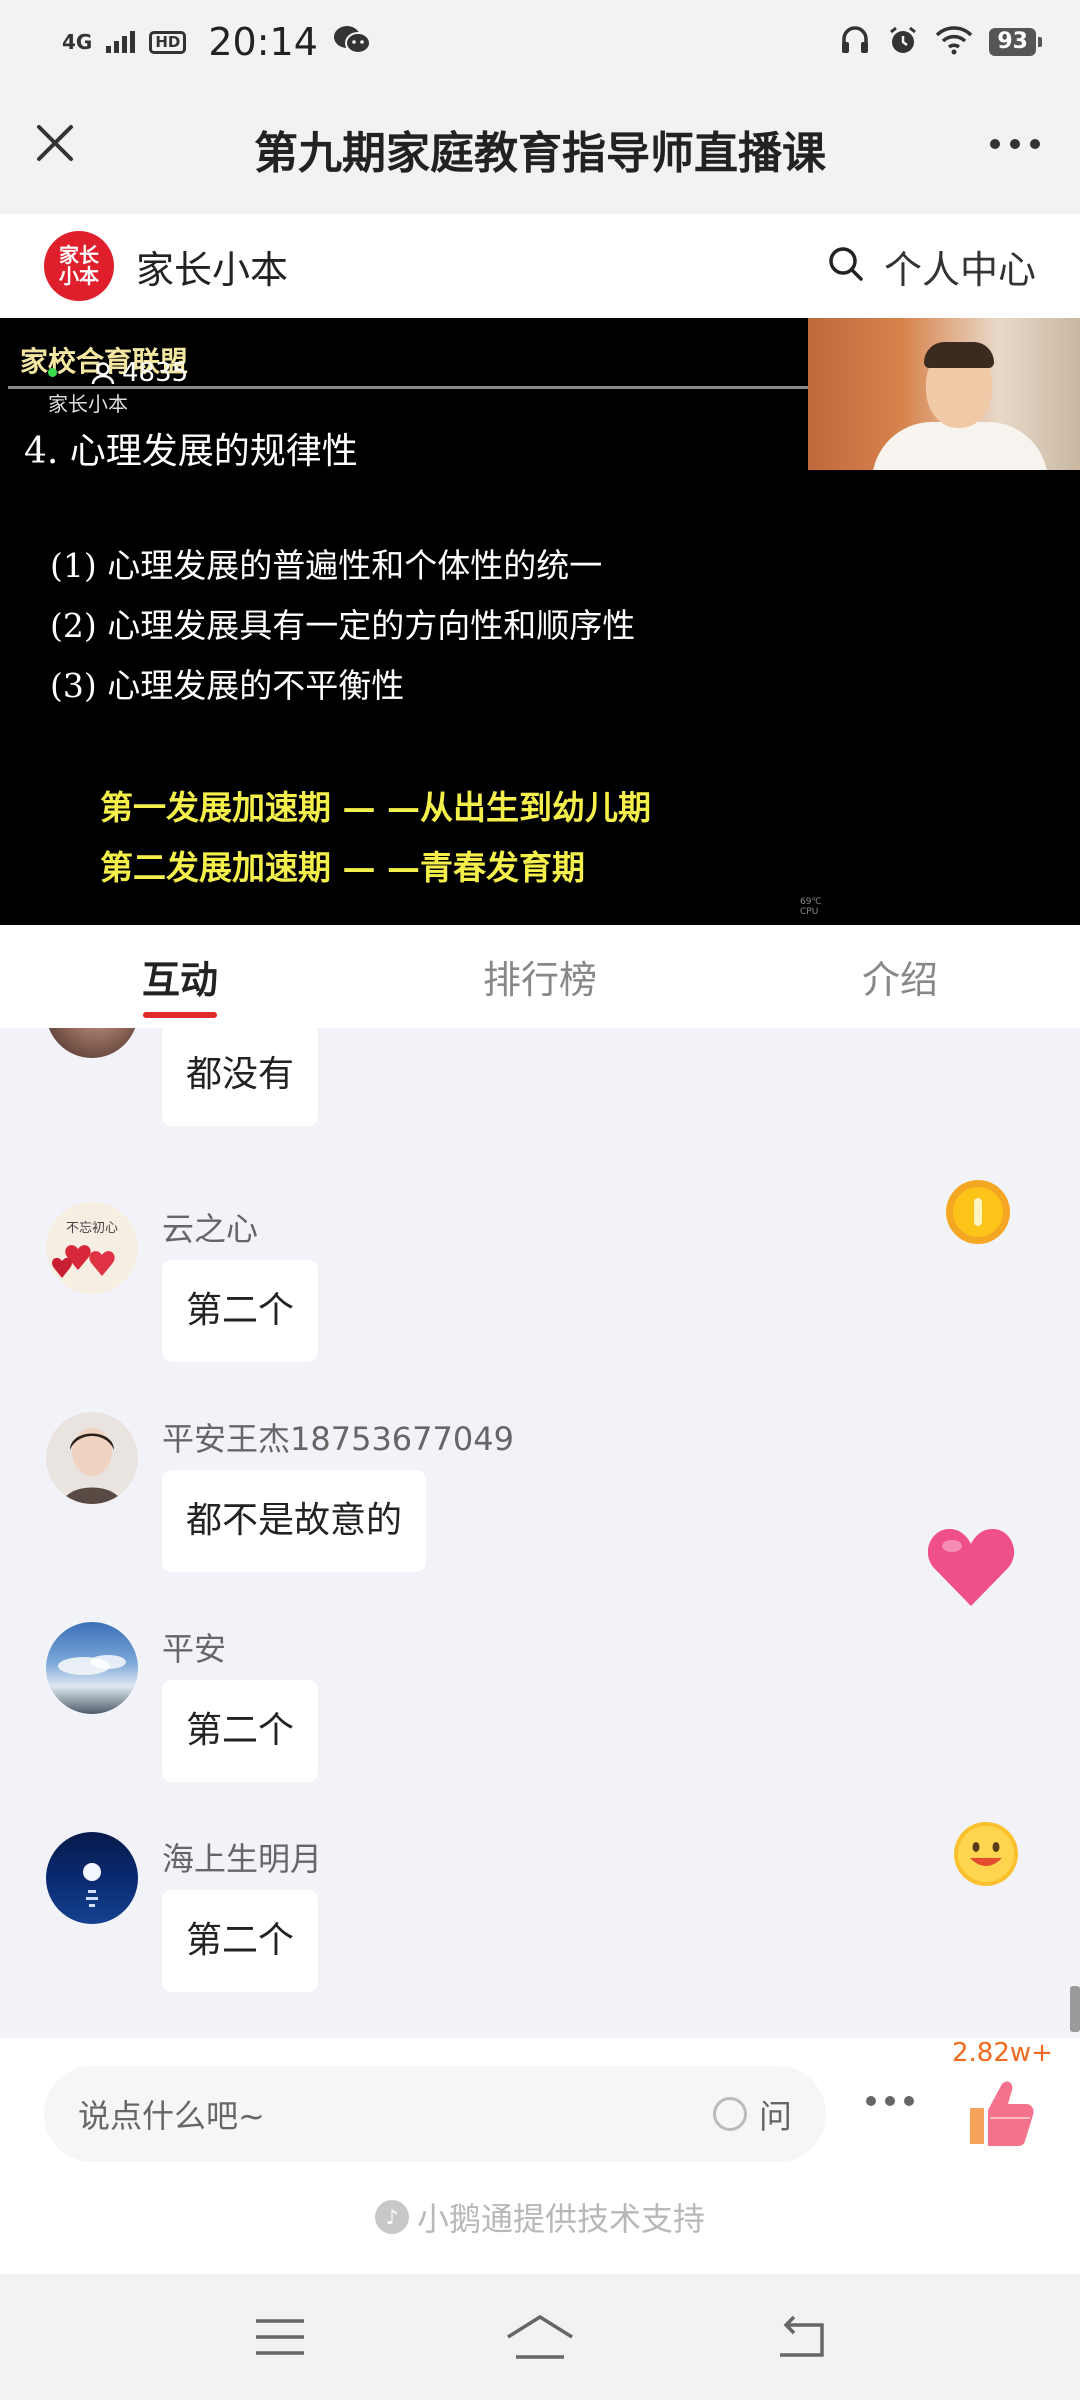  I want to click on system-nav-bar, so click(540, 2337).